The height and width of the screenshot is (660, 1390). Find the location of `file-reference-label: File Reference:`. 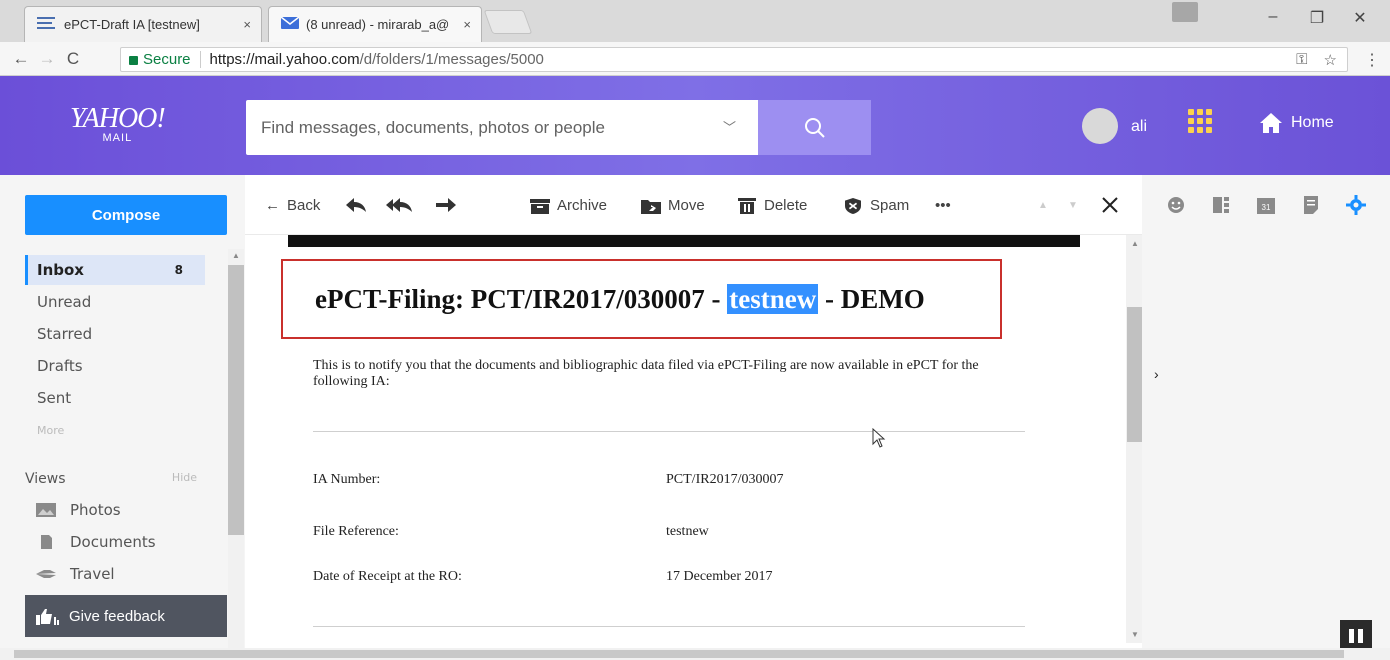

file-reference-label: File Reference: is located at coordinates (356, 531).